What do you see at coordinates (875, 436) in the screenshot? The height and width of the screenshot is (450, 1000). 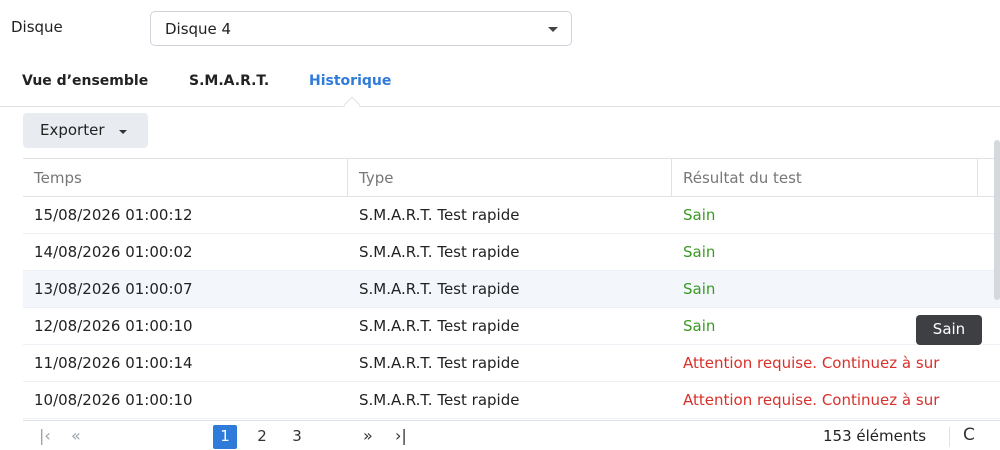 I see `item-count: 153 éléments` at bounding box center [875, 436].